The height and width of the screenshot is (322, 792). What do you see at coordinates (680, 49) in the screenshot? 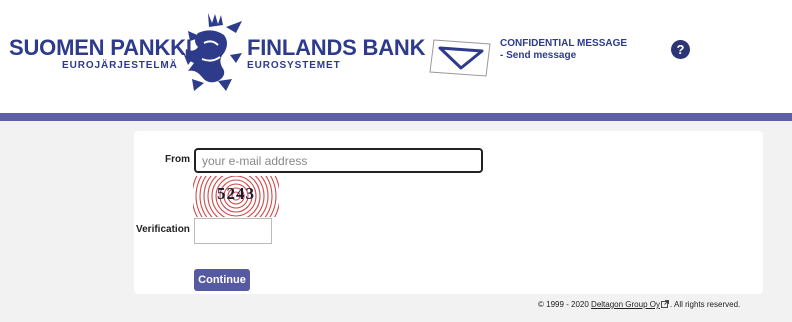
I see `help-icon: ?` at bounding box center [680, 49].